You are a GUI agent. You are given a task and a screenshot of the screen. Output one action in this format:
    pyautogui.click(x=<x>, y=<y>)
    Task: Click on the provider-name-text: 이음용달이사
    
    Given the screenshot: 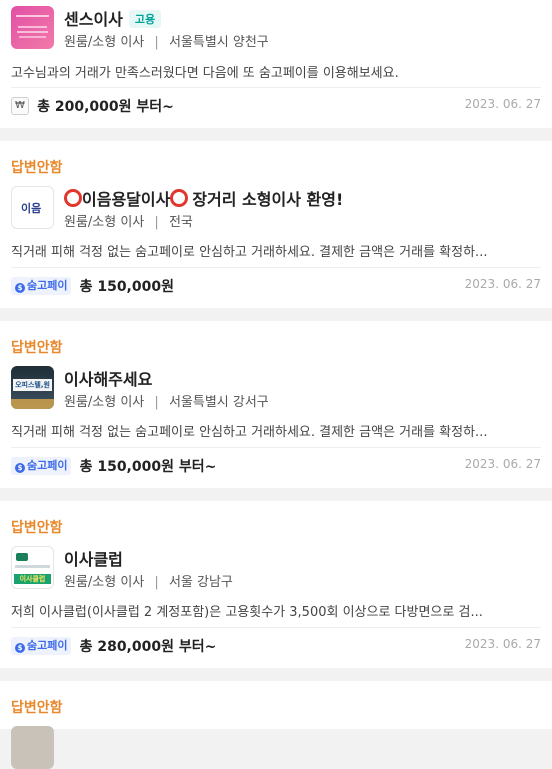 What is the action you would take?
    pyautogui.click(x=126, y=199)
    